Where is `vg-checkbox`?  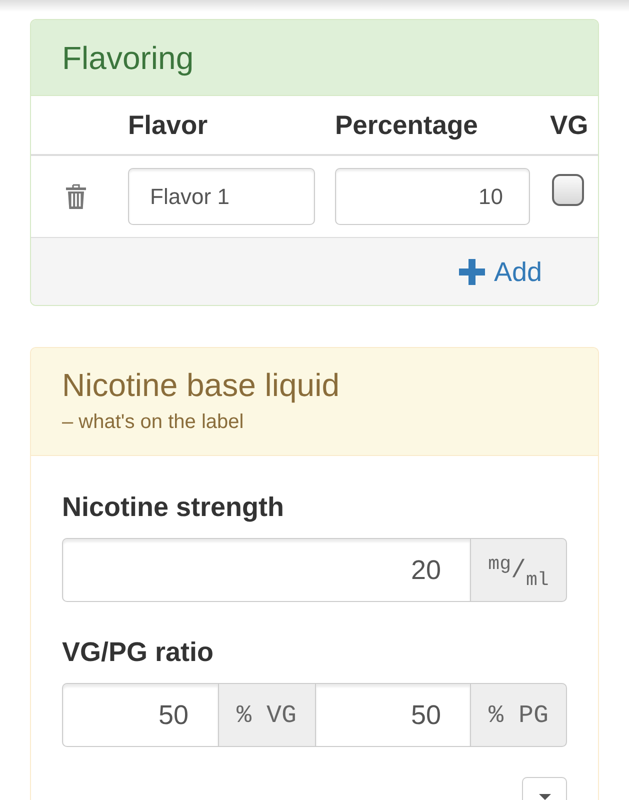
vg-checkbox is located at coordinates (568, 190).